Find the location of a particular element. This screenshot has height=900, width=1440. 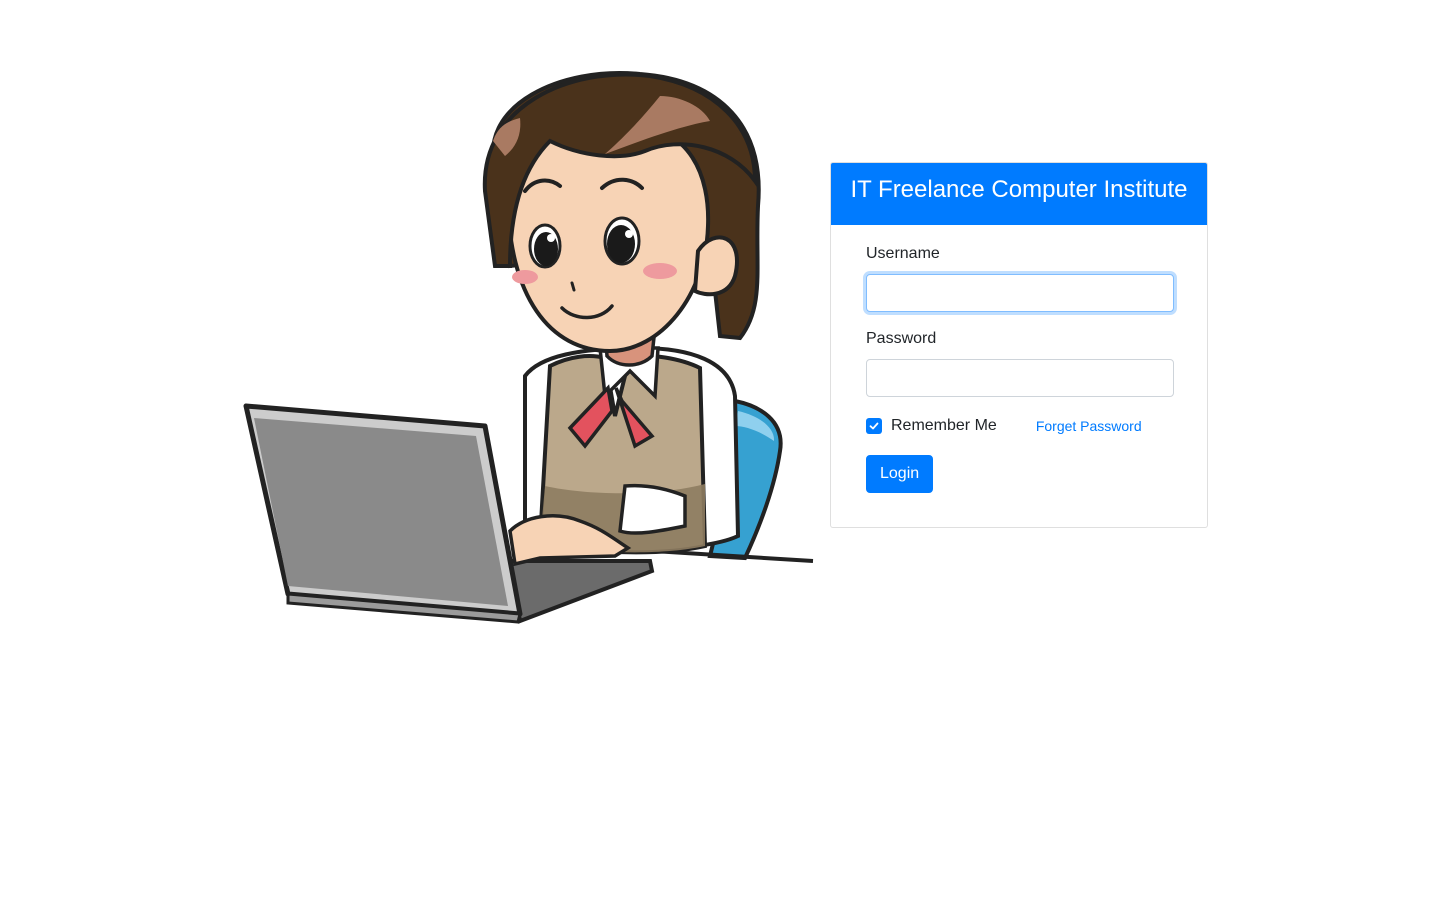

login-button: Login is located at coordinates (900, 474).